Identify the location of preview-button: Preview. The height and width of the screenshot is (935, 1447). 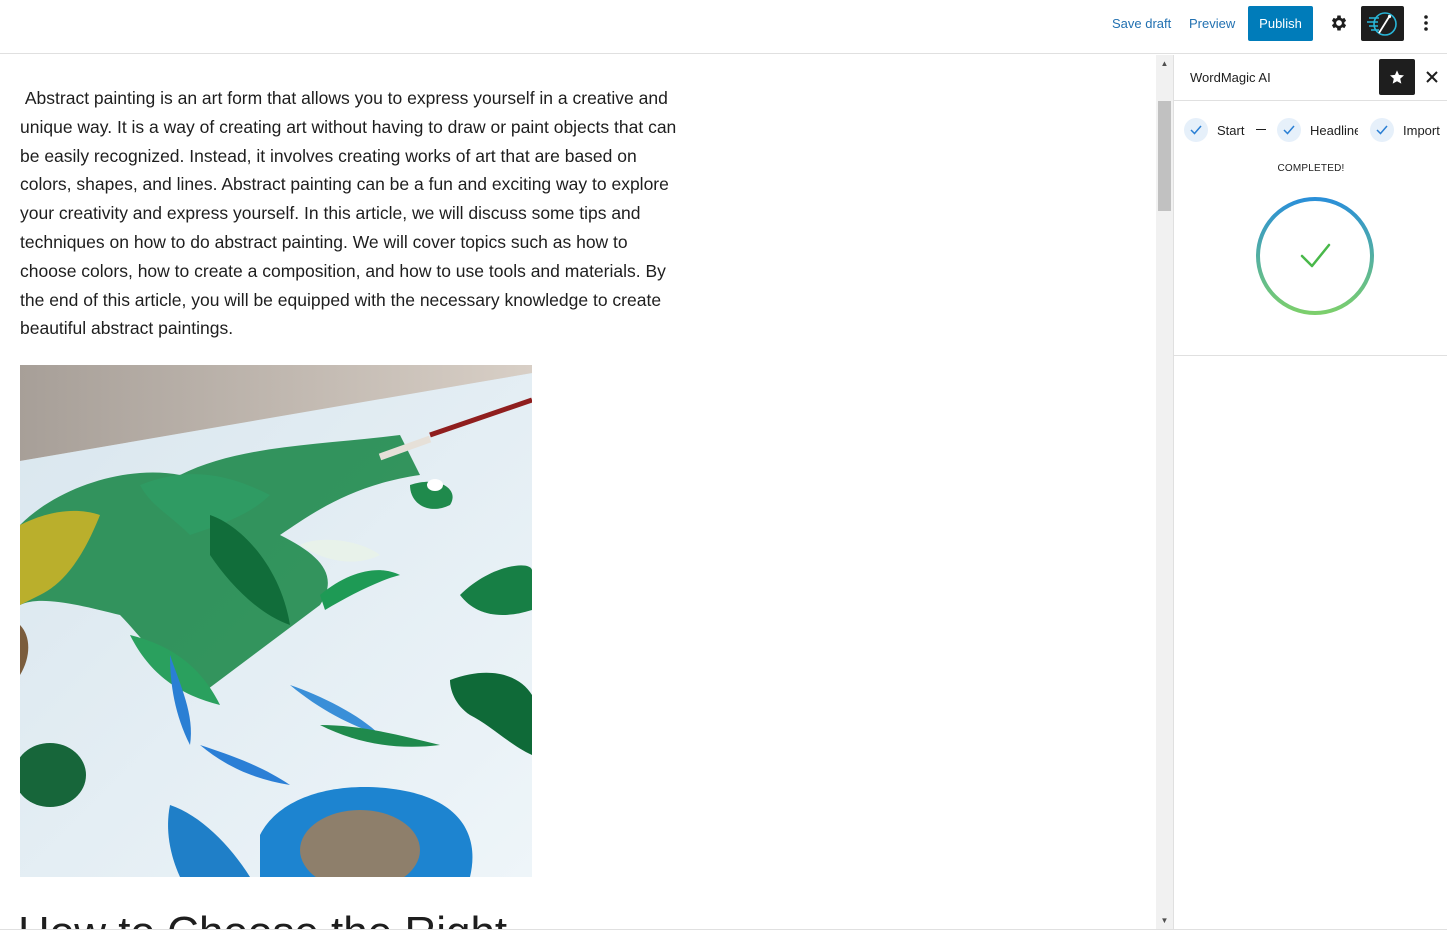
(1212, 23).